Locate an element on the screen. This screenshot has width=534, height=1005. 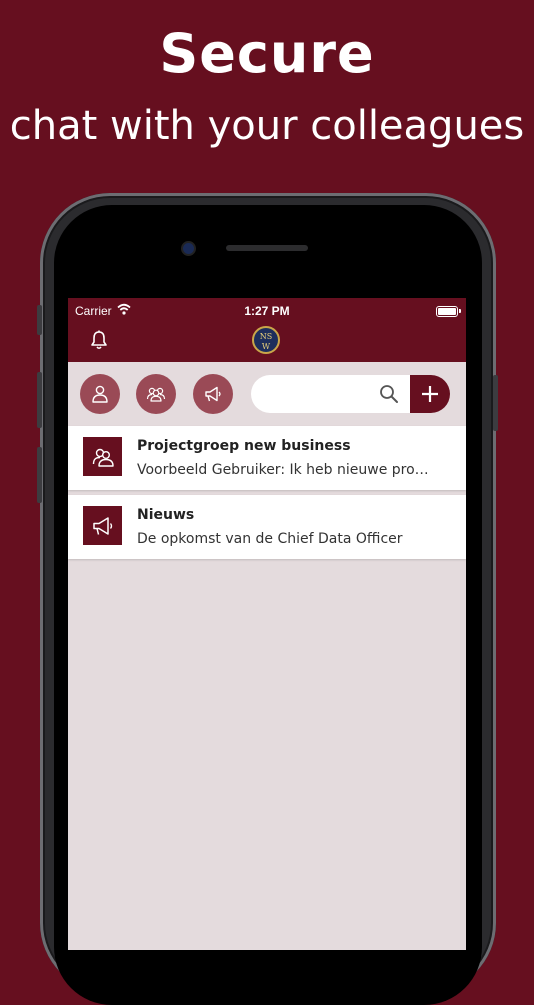
toolbar is located at coordinates (267, 394).